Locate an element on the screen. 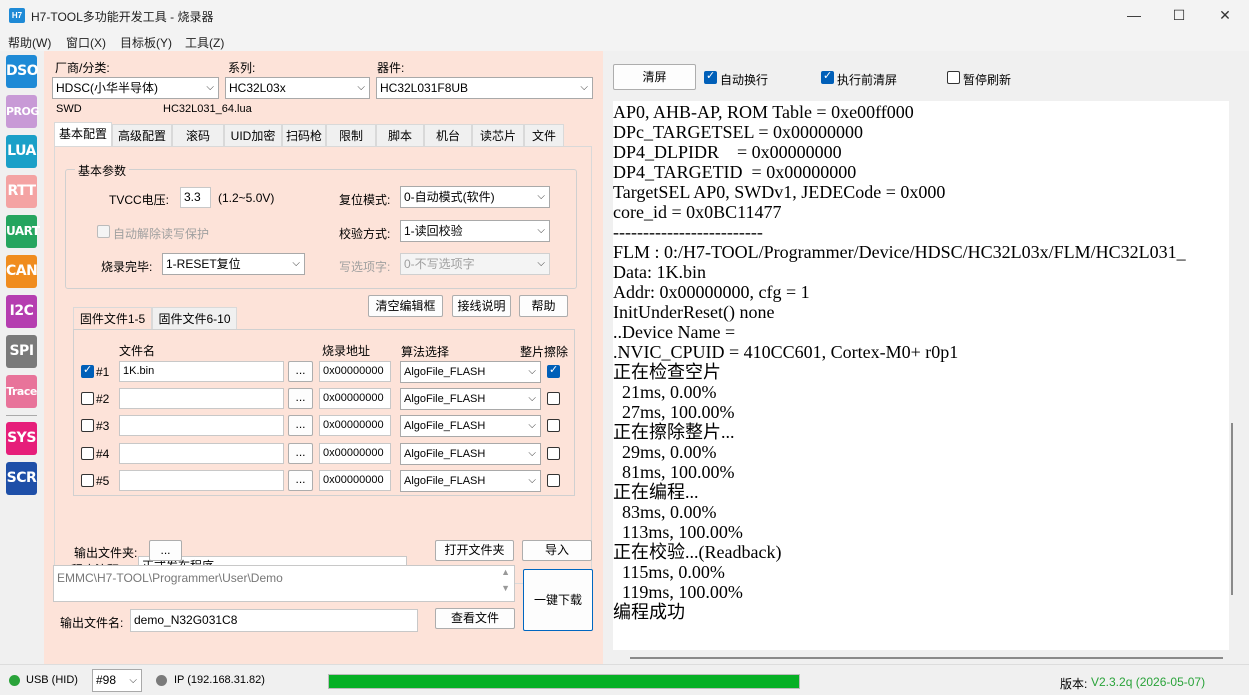 This screenshot has width=1249, height=695. reset-mode-select: 0-自动模式(软件) ⌵ is located at coordinates (475, 197).